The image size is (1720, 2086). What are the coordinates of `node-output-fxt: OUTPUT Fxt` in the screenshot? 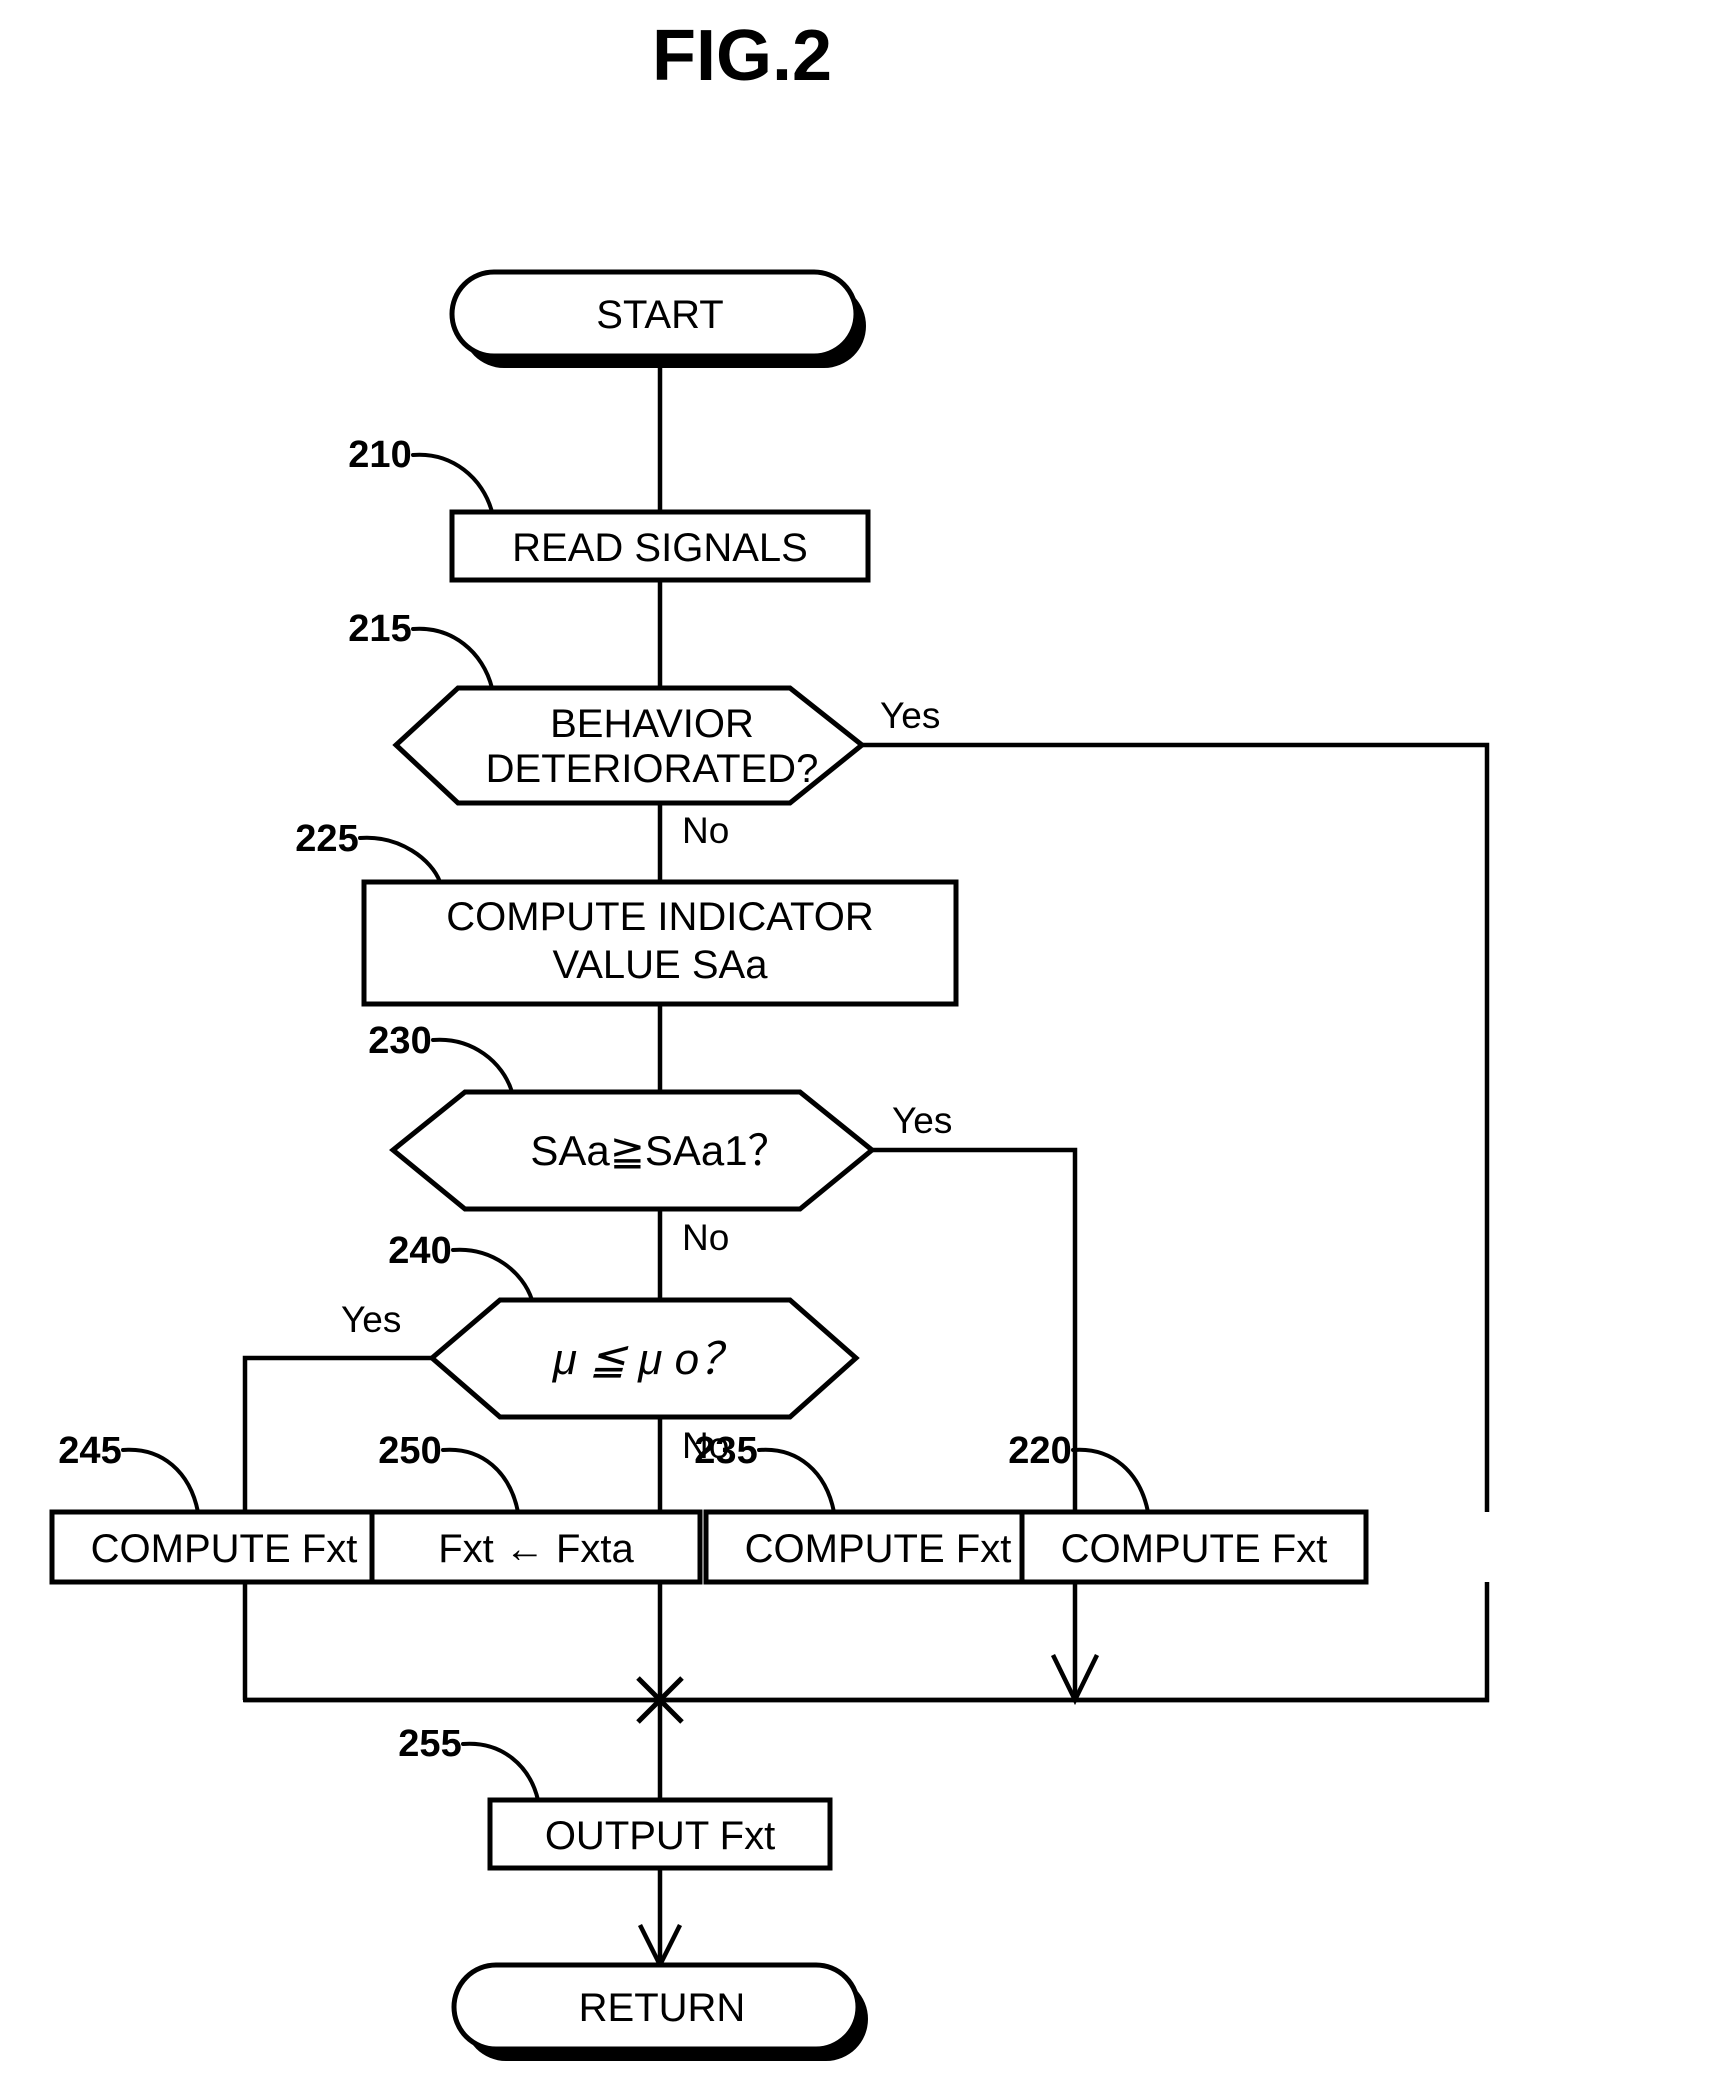 It's located at (660, 1834).